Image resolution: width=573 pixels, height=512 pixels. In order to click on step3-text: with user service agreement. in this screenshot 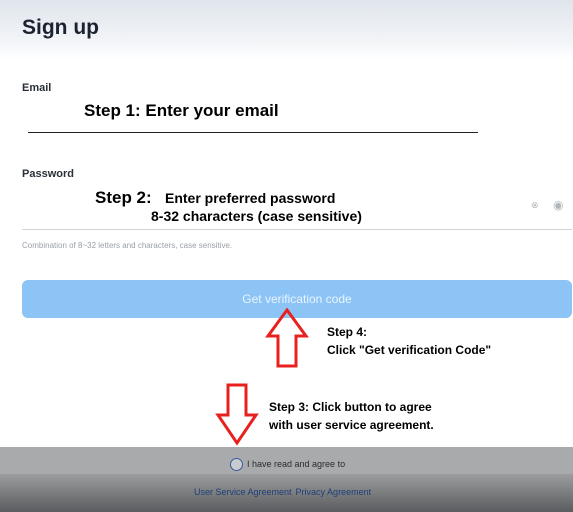, I will do `click(351, 425)`.